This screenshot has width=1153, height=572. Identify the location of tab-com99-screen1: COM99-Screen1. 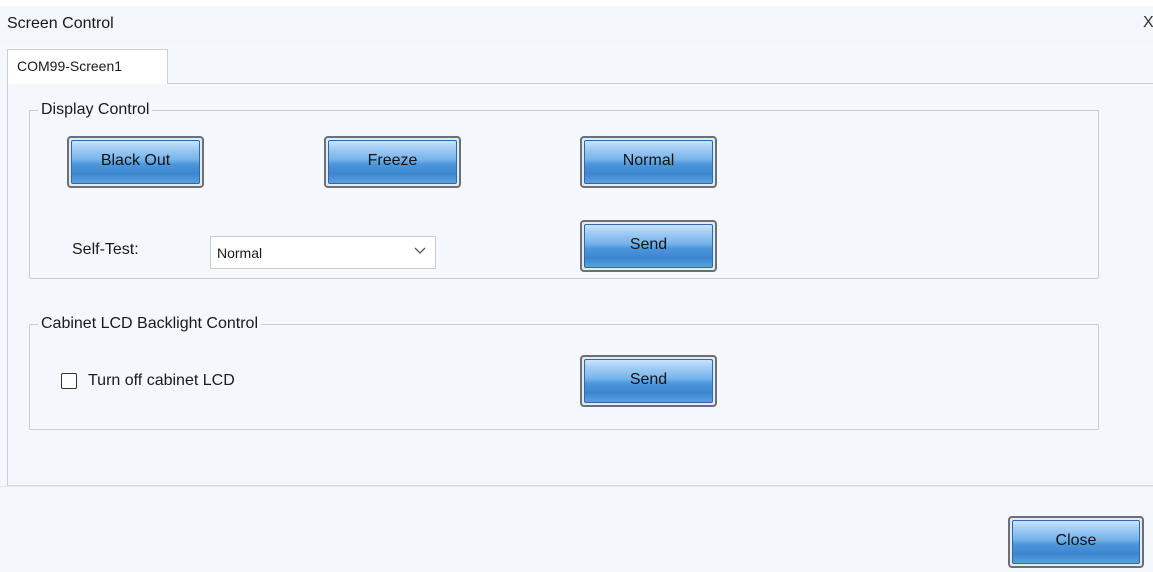
(87, 66).